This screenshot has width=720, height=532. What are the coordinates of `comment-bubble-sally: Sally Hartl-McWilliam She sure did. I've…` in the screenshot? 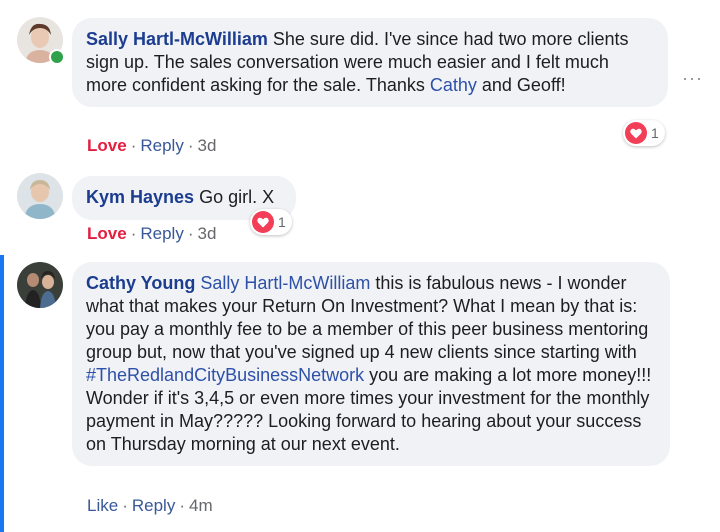 It's located at (370, 62).